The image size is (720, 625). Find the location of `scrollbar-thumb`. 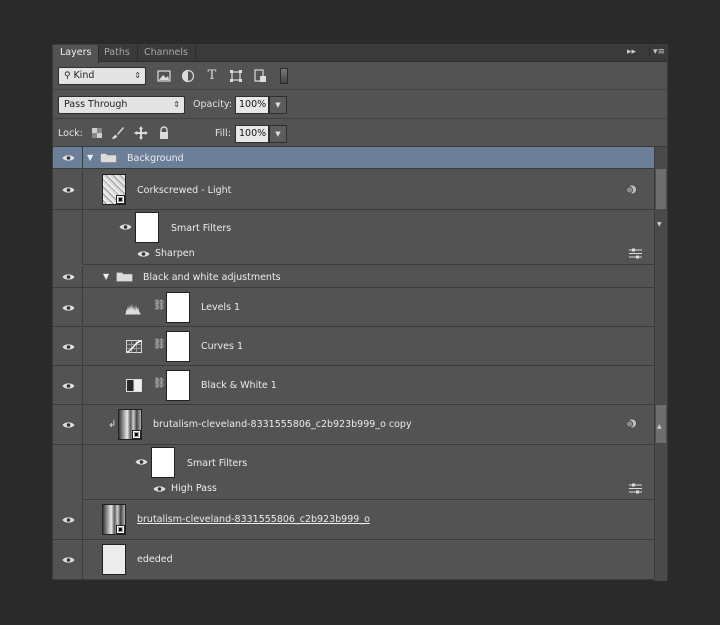

scrollbar-thumb is located at coordinates (661, 189).